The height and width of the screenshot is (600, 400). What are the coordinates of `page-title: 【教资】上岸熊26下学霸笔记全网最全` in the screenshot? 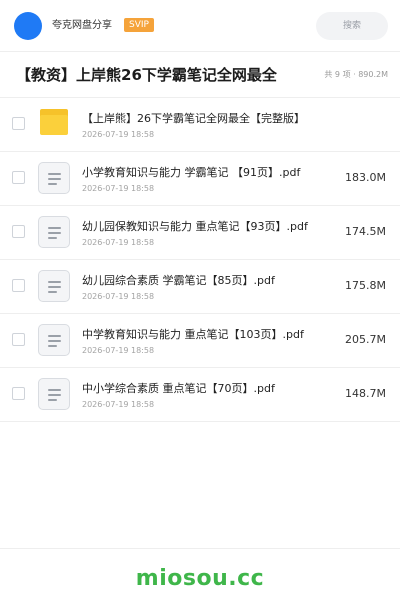 It's located at (146, 75).